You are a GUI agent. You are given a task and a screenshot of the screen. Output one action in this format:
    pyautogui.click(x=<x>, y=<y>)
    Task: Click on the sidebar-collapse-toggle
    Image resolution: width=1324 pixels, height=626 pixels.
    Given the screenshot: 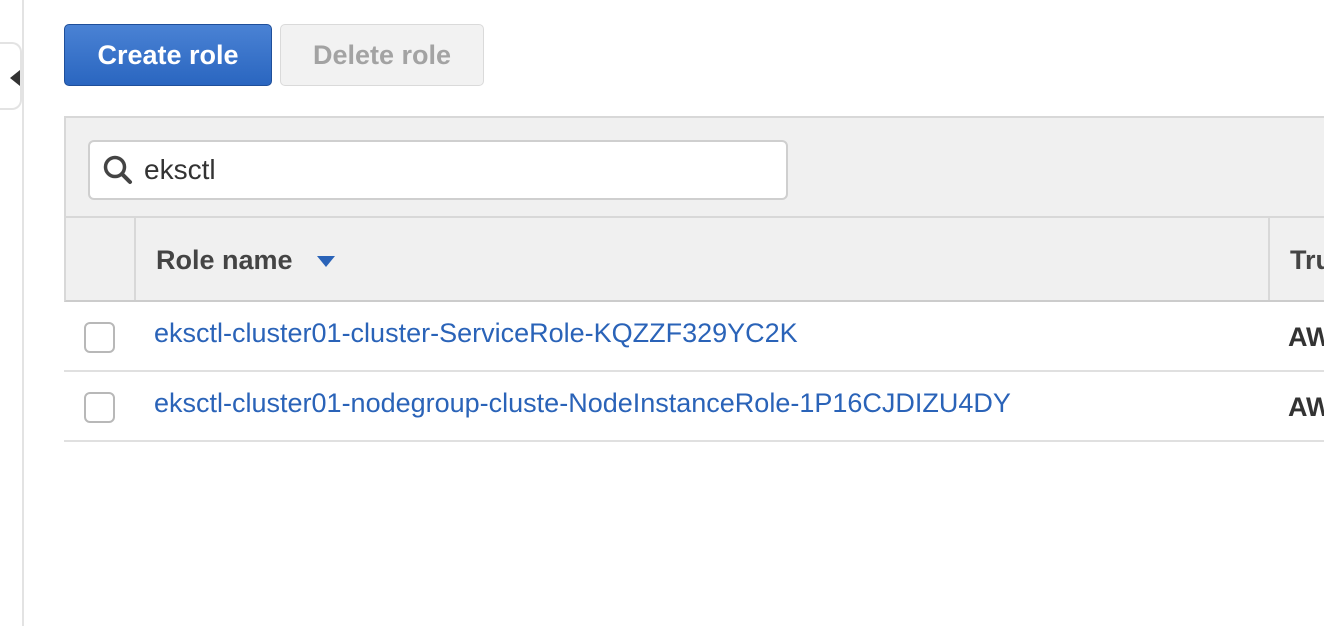 What is the action you would take?
    pyautogui.click(x=11, y=76)
    